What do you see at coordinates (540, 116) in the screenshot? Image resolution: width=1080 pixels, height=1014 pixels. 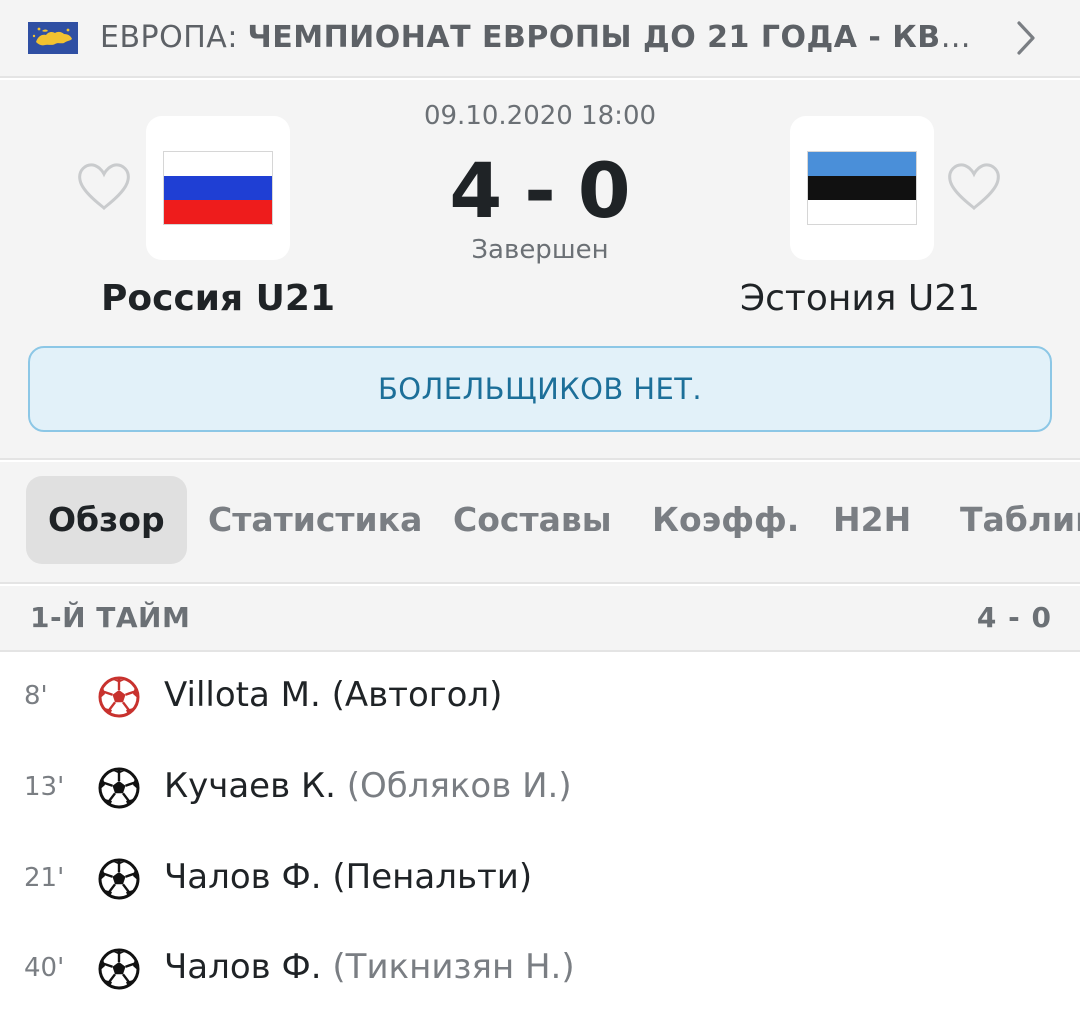 I see `match-date: 09.10.2020 18:00` at bounding box center [540, 116].